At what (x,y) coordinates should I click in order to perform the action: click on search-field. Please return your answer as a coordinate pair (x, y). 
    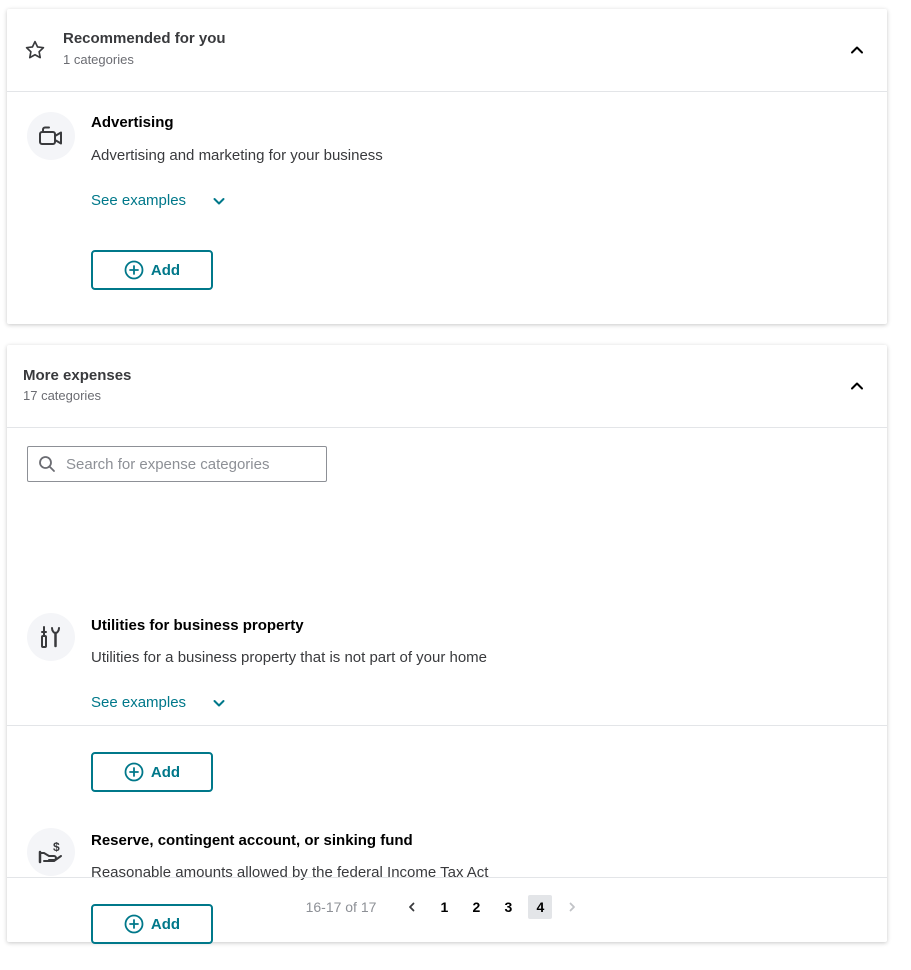
    Looking at the image, I should click on (177, 464).